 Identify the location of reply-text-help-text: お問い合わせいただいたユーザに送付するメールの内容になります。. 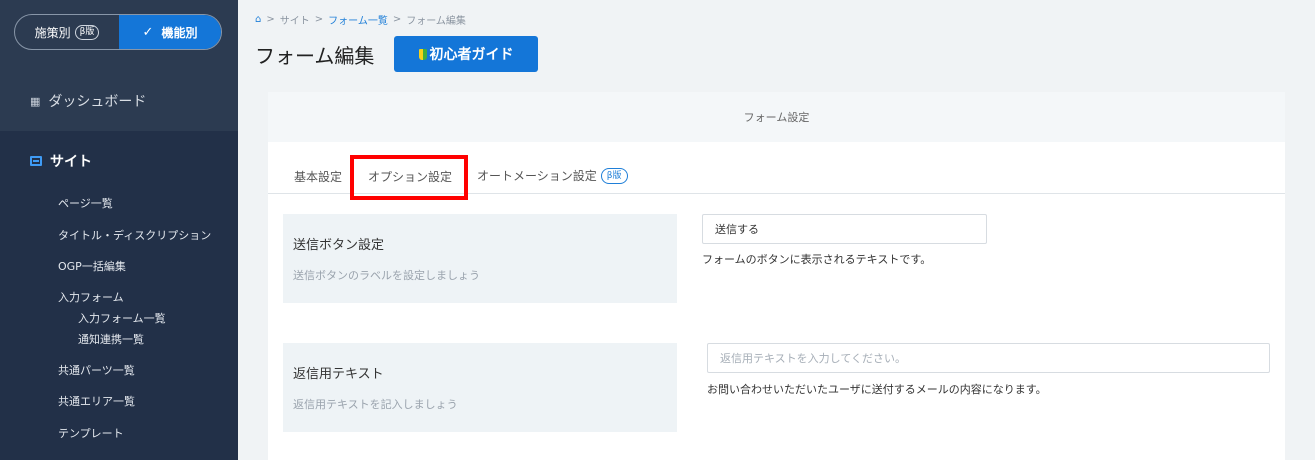
(877, 389).